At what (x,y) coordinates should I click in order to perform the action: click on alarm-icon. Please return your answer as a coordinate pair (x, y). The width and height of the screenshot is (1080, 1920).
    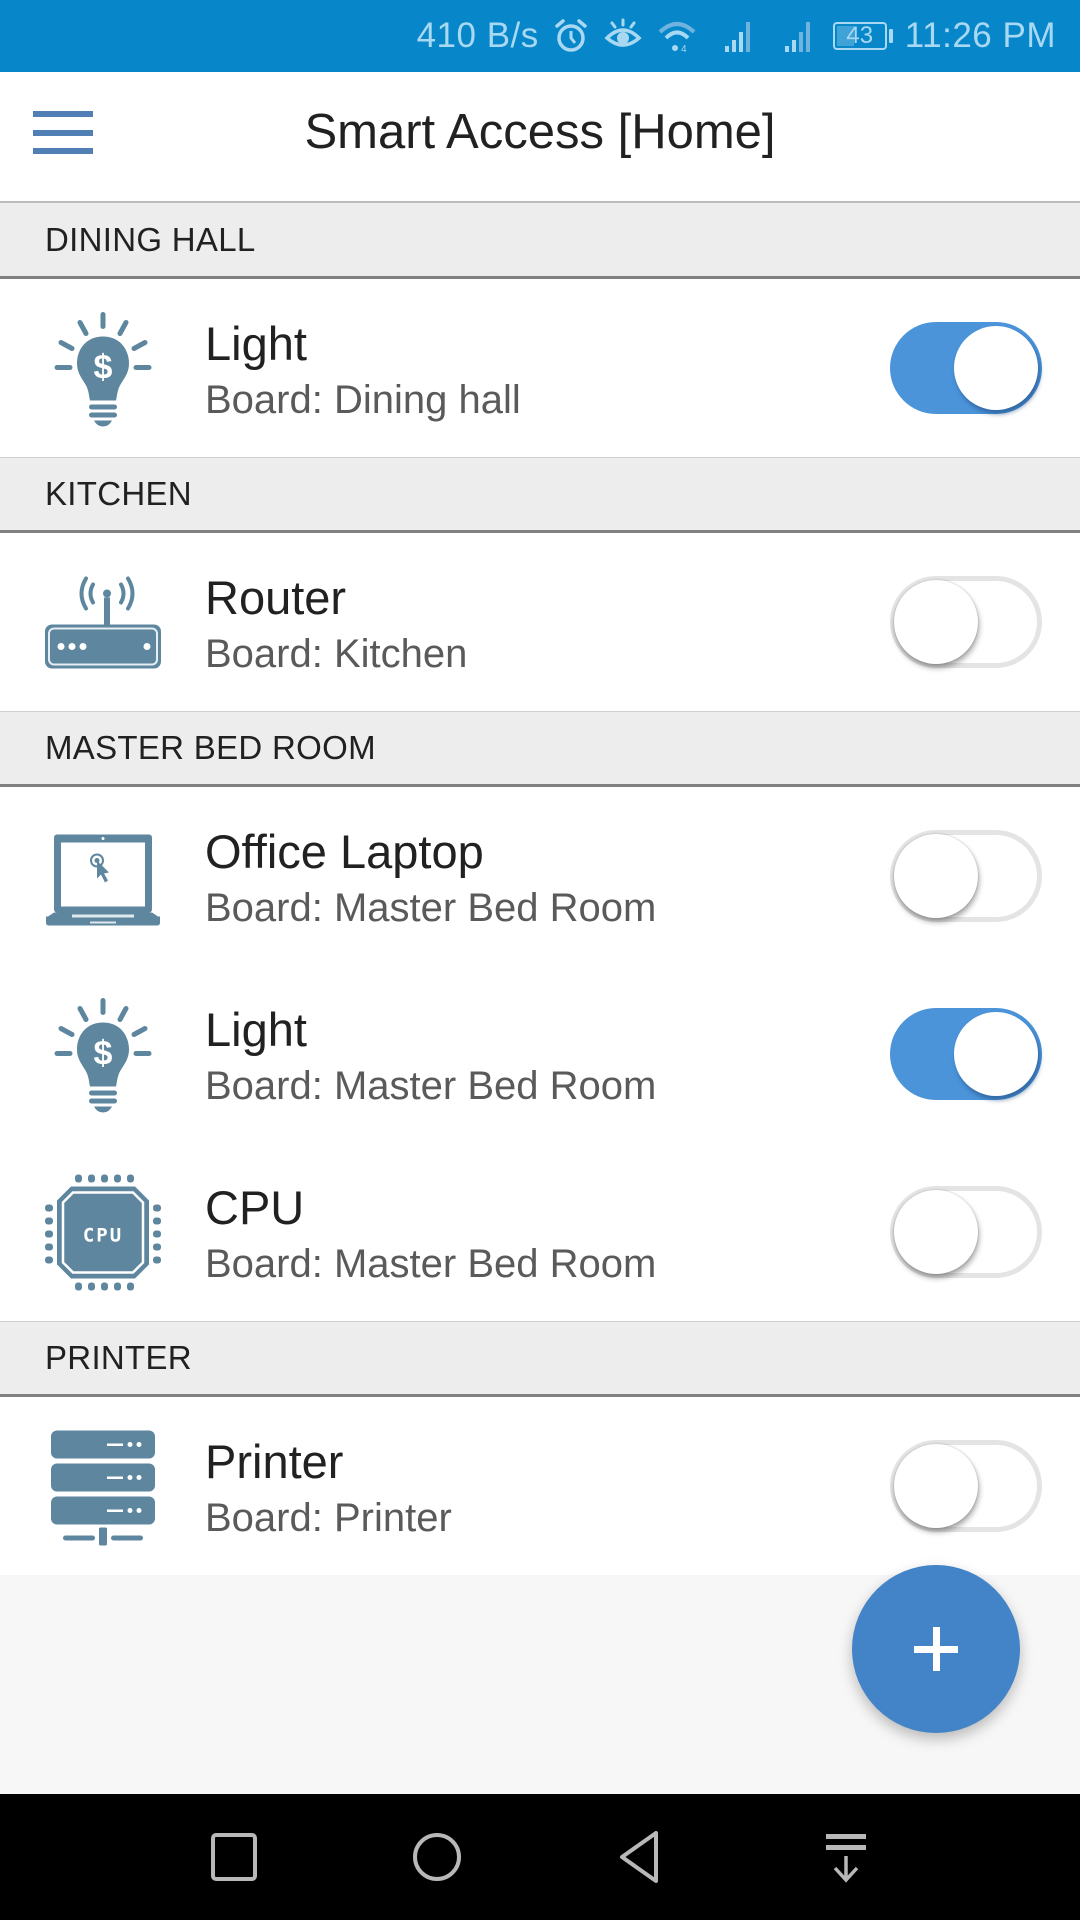
    Looking at the image, I should click on (571, 36).